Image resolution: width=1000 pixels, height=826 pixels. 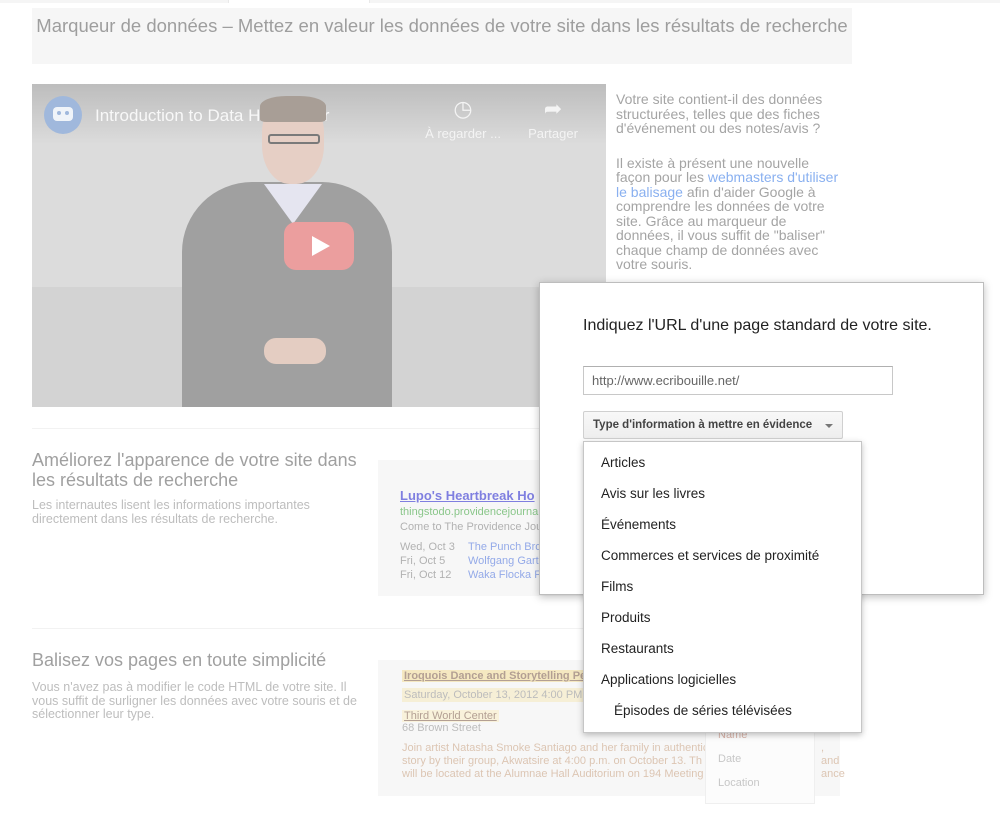 What do you see at coordinates (722, 617) in the screenshot?
I see `menu-item-products: Produits` at bounding box center [722, 617].